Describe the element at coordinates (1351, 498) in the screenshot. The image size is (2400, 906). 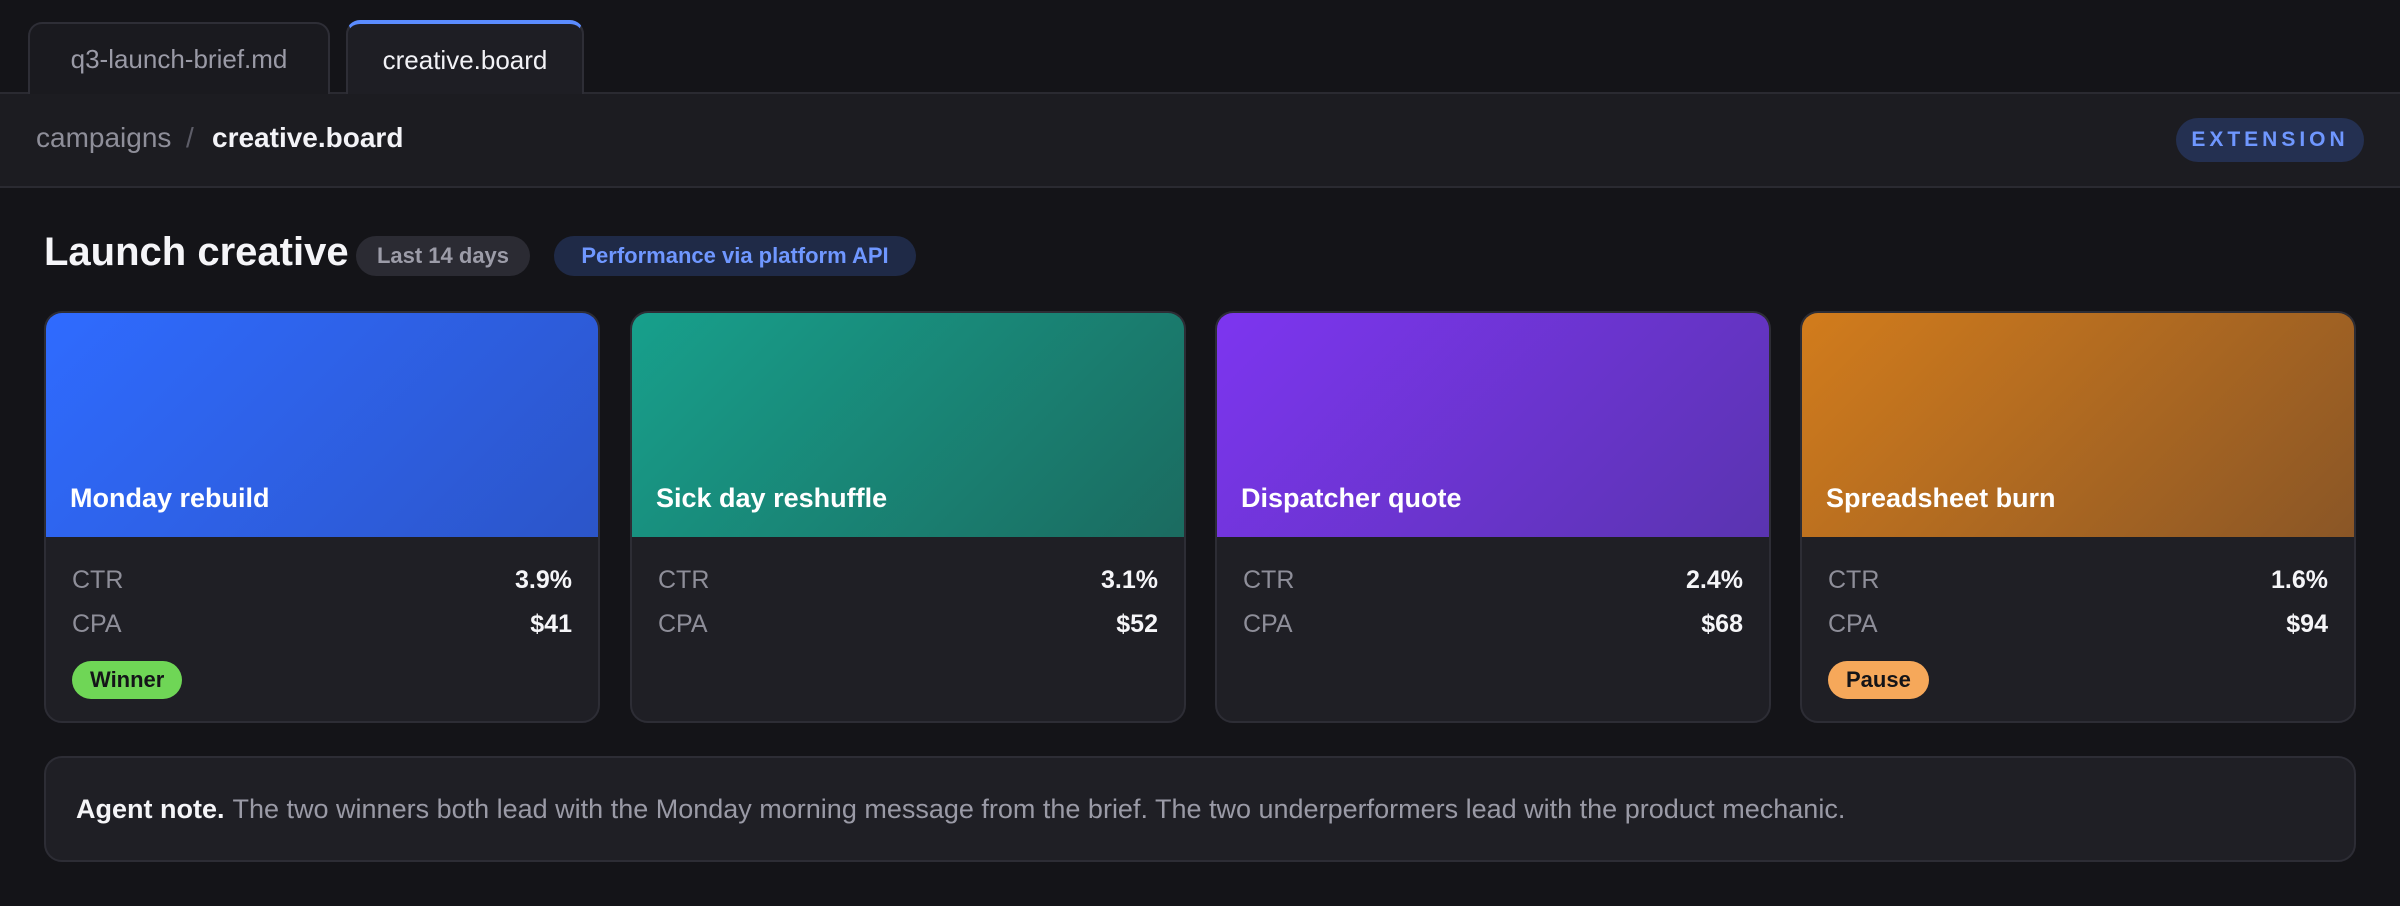
I see `creative-title: Dispatcher quote` at that location.